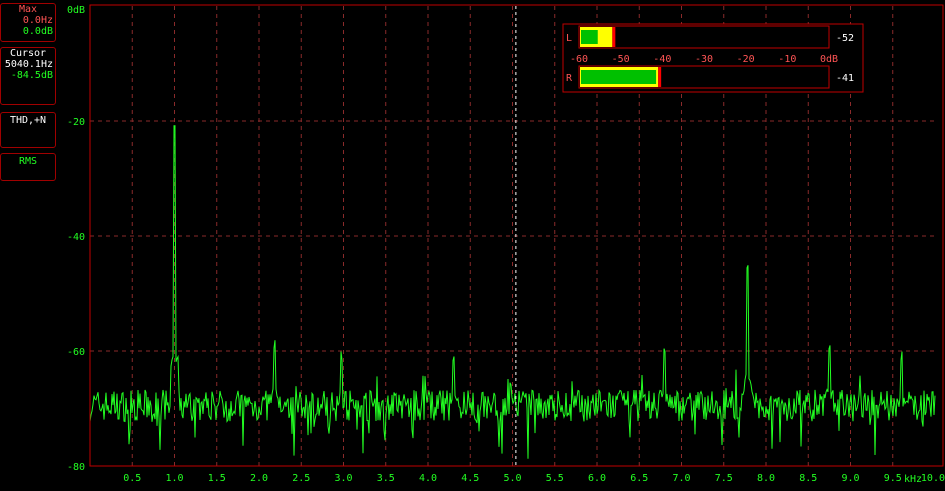  Describe the element at coordinates (845, 38) in the screenshot. I see `meter-value: -52` at that location.